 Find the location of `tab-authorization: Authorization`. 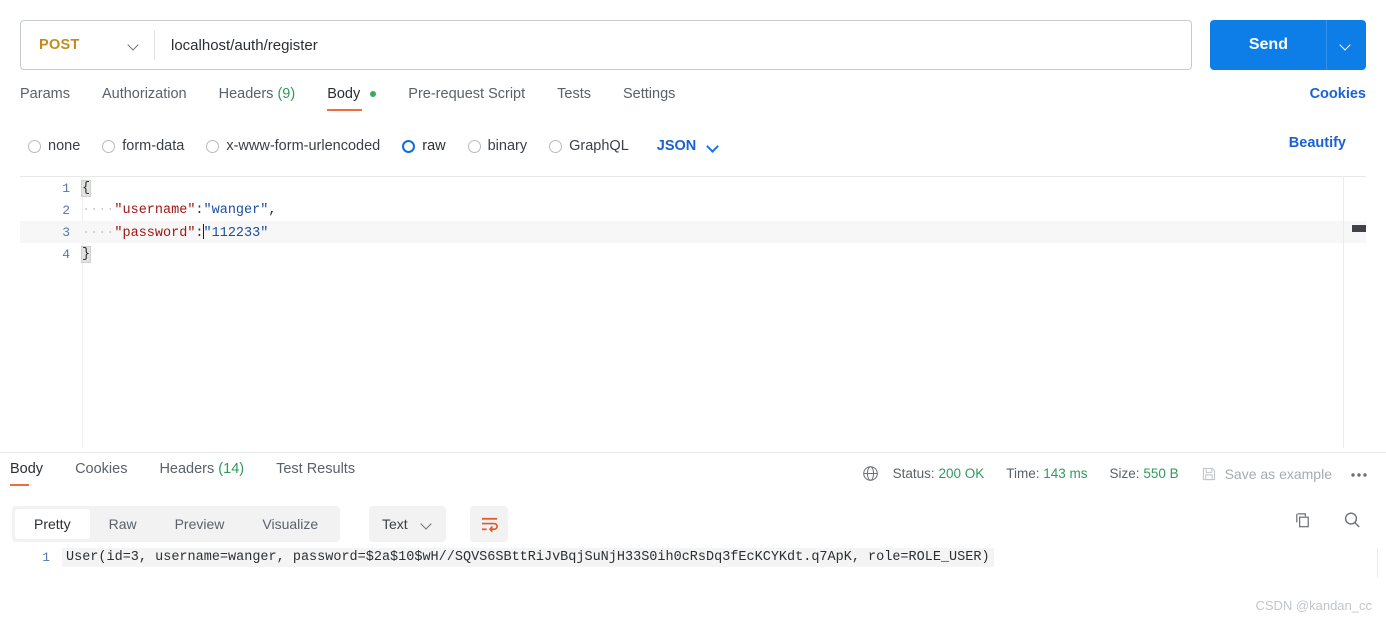

tab-authorization: Authorization is located at coordinates (144, 98).